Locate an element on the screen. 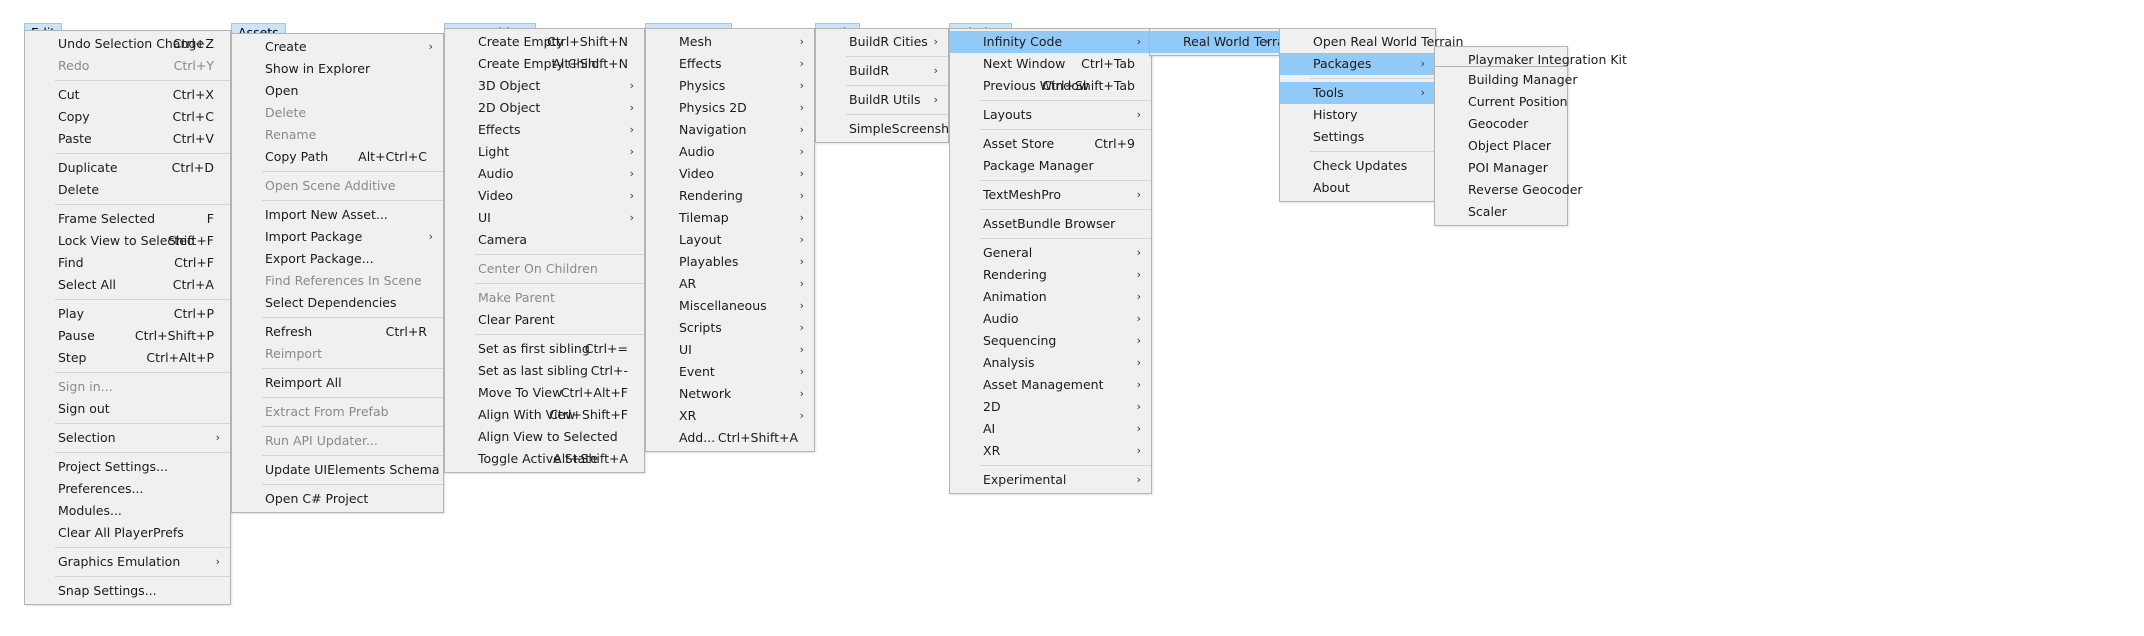 The width and height of the screenshot is (2144, 636). menu-item-2d-object: 2D Object › is located at coordinates (544, 108).